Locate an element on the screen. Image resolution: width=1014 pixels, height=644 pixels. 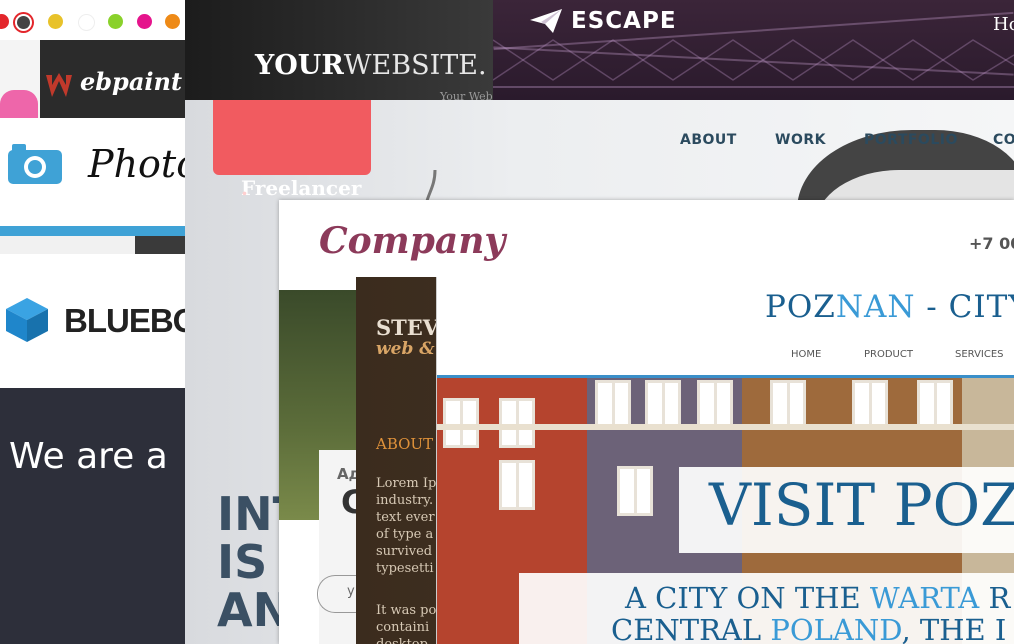
weare-headline: We are a is located at coordinates (88, 456).